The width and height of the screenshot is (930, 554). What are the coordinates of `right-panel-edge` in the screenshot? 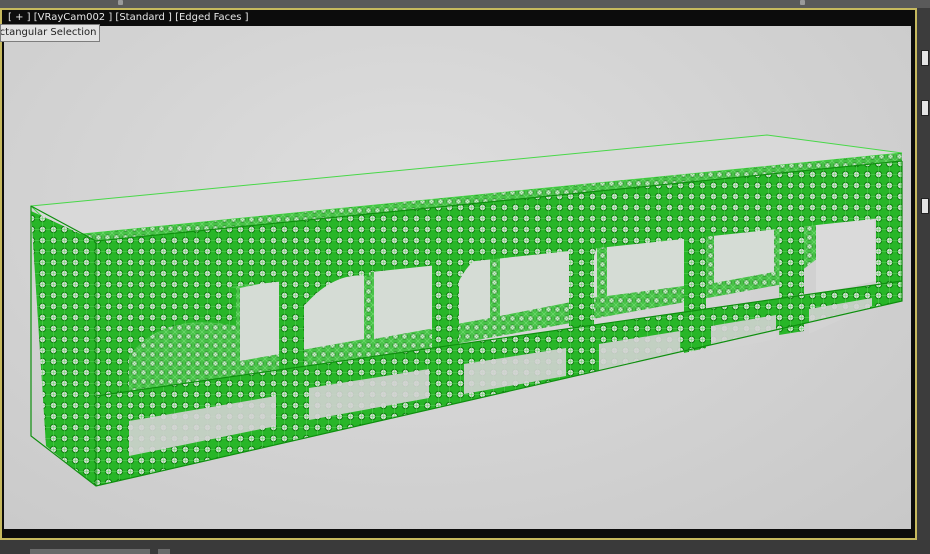 It's located at (923, 281).